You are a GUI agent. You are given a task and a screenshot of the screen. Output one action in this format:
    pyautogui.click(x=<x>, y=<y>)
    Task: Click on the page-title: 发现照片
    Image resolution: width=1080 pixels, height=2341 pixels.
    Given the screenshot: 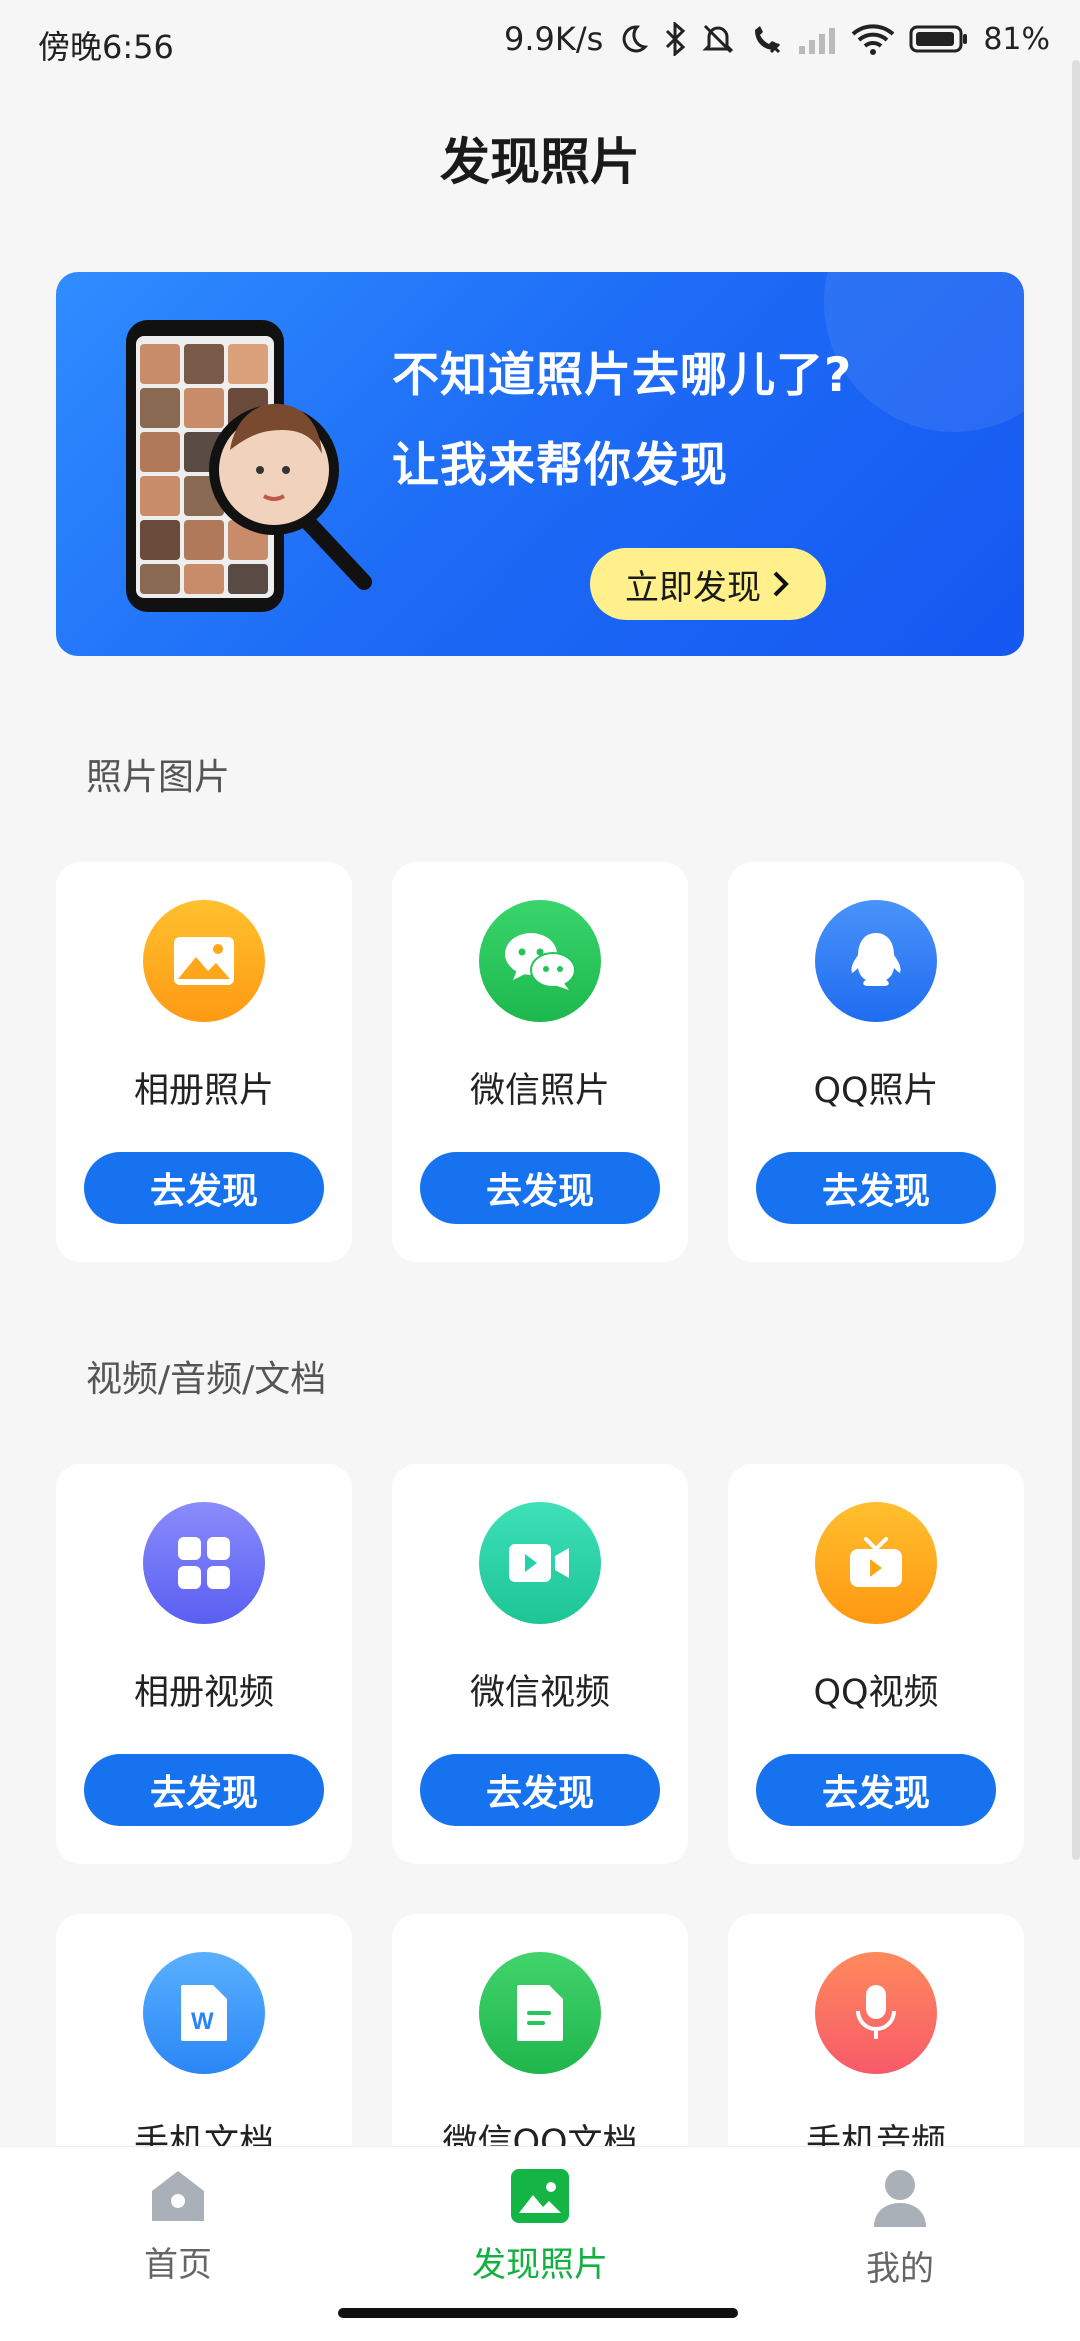 What is the action you would take?
    pyautogui.click(x=540, y=162)
    